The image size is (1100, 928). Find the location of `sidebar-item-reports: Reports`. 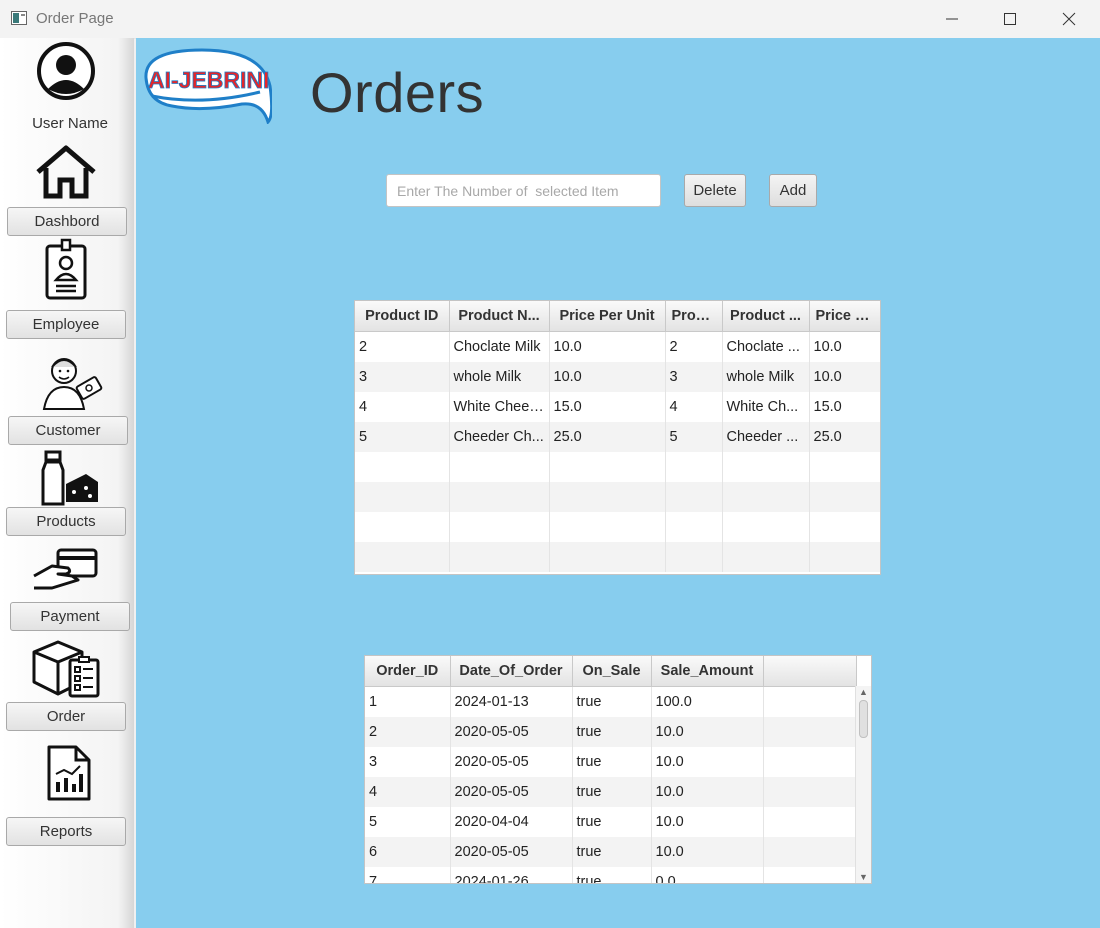

sidebar-item-reports: Reports is located at coordinates (66, 831).